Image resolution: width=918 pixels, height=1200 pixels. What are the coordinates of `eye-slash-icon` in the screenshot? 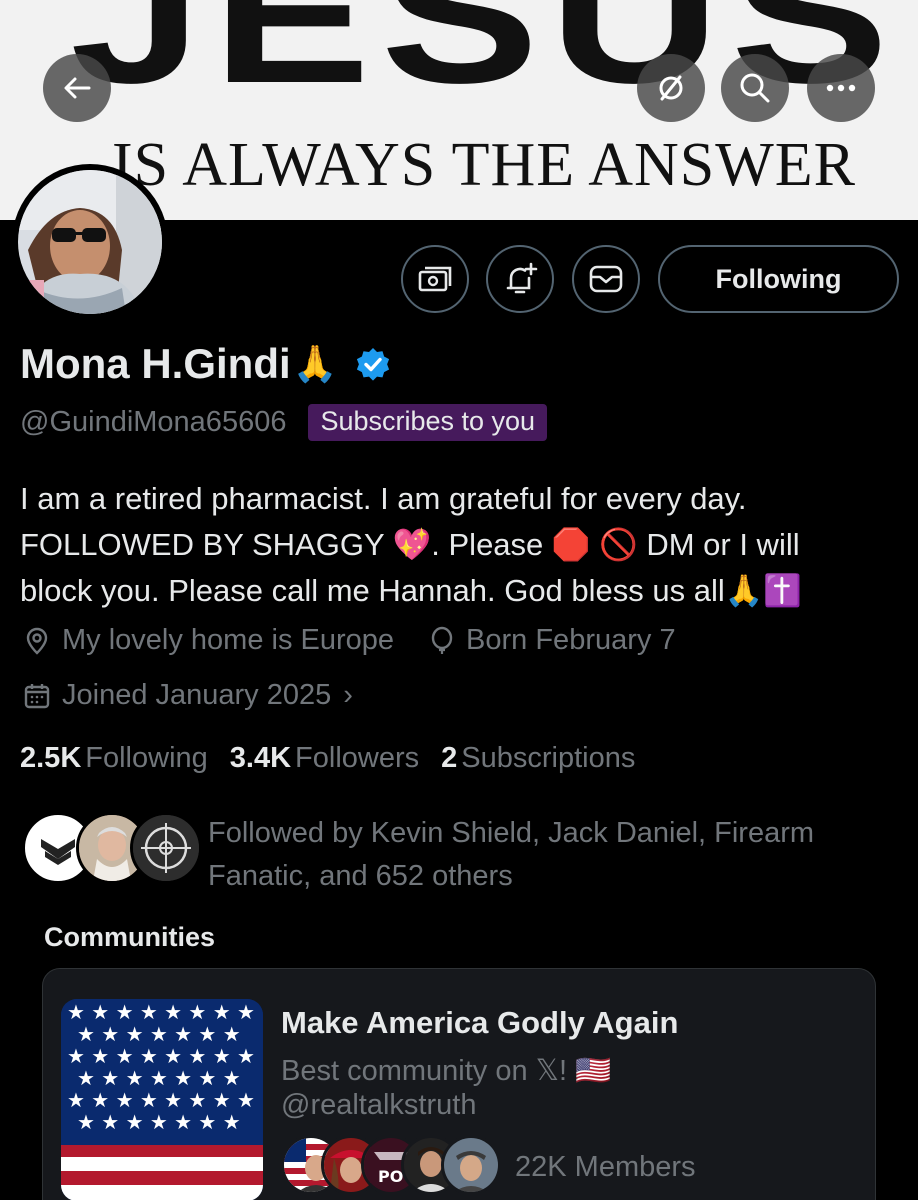 It's located at (671, 88).